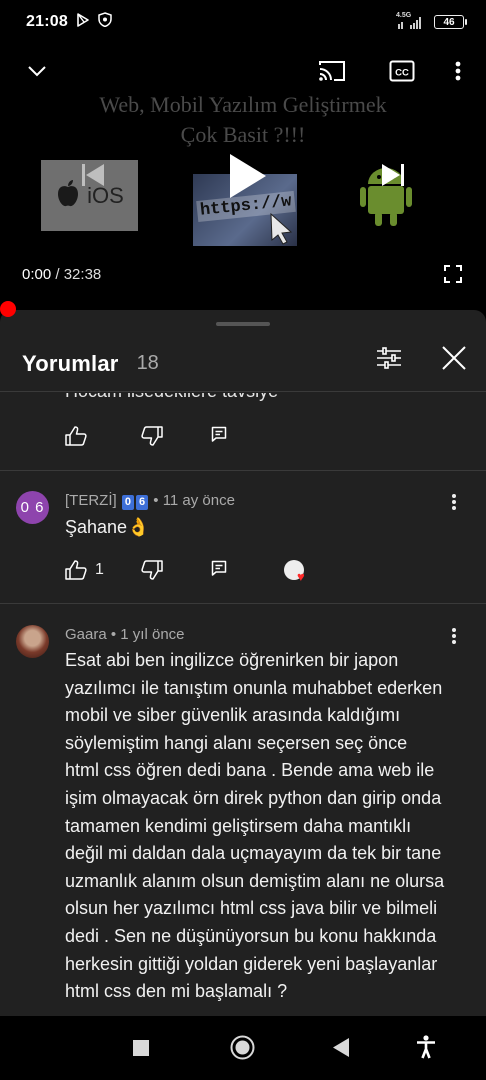 The image size is (486, 1080). I want to click on cast-icon, so click(332, 73).